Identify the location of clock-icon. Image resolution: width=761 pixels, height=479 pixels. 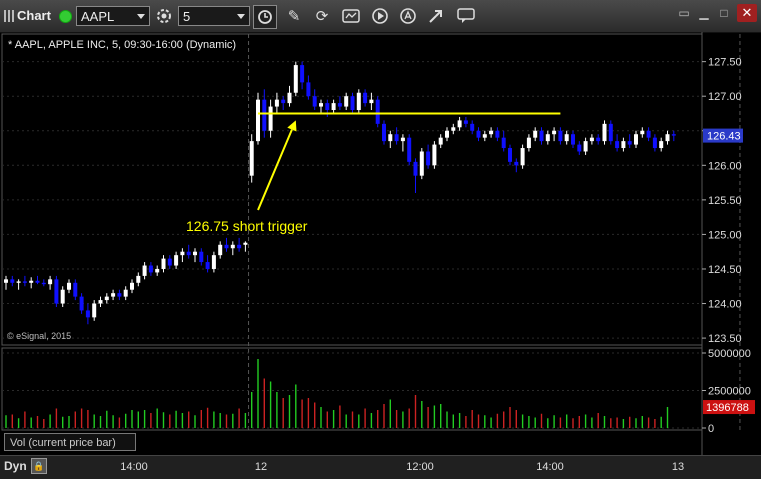
(265, 17).